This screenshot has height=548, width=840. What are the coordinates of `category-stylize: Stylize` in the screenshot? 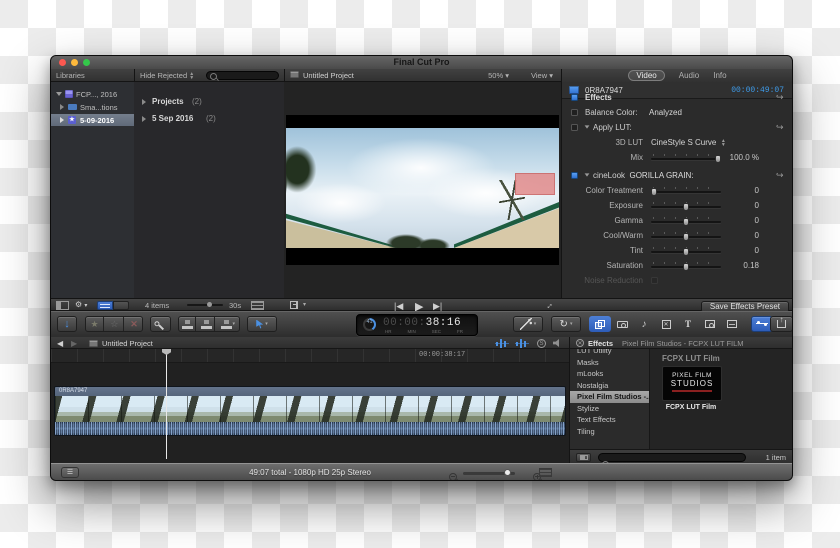 It's located at (609, 409).